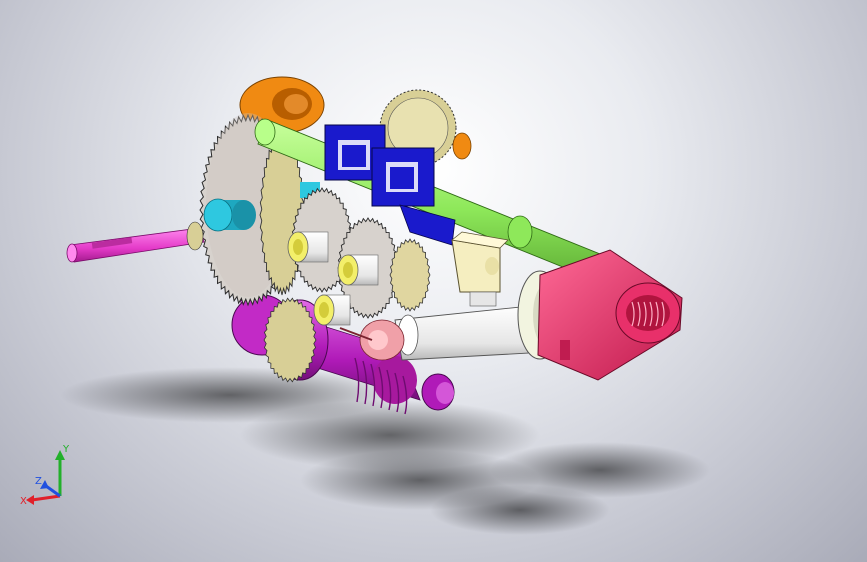 This screenshot has height=562, width=867. Describe the element at coordinates (60, 473) in the screenshot. I see `y-axis-arrow` at that location.